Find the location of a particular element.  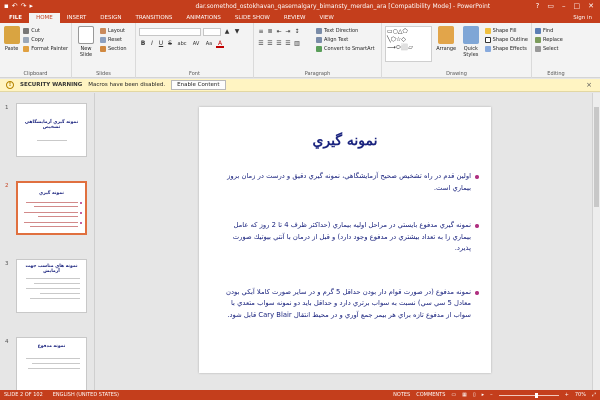

slide-thumbnail-2: نمونه گيري is located at coordinates (51, 208).